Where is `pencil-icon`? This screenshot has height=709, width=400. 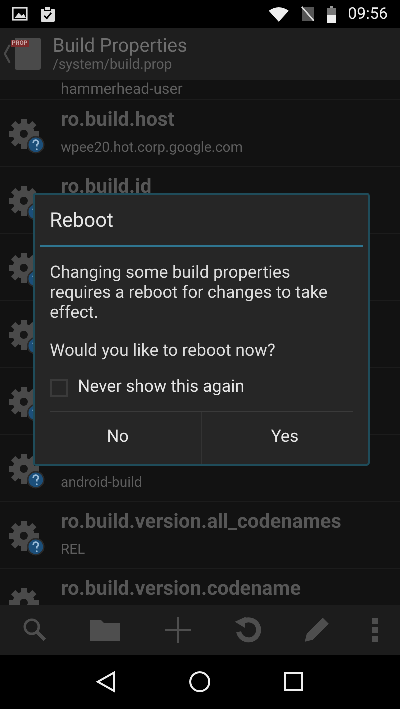 pencil-icon is located at coordinates (316, 630).